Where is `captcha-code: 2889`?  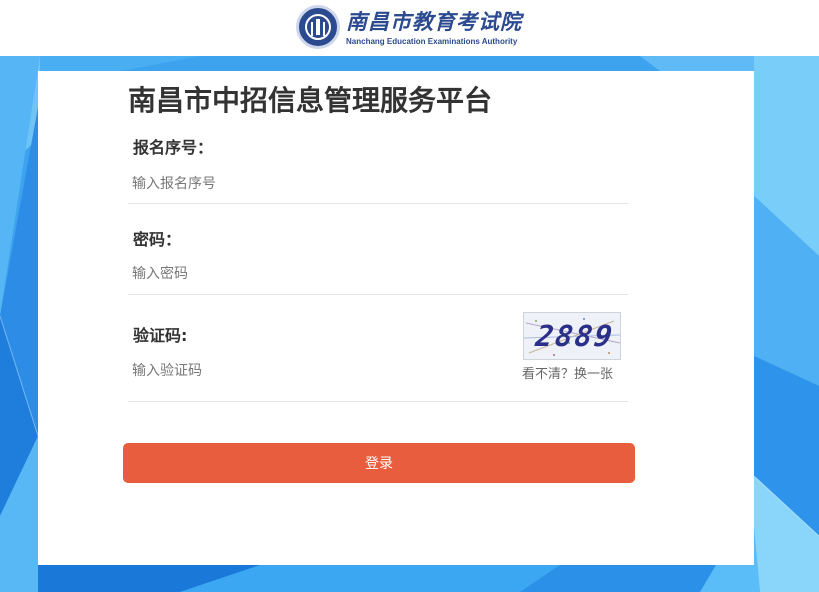
captcha-code: 2889 is located at coordinates (575, 336).